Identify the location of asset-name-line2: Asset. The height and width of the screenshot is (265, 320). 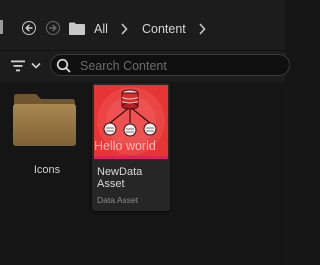
(111, 184).